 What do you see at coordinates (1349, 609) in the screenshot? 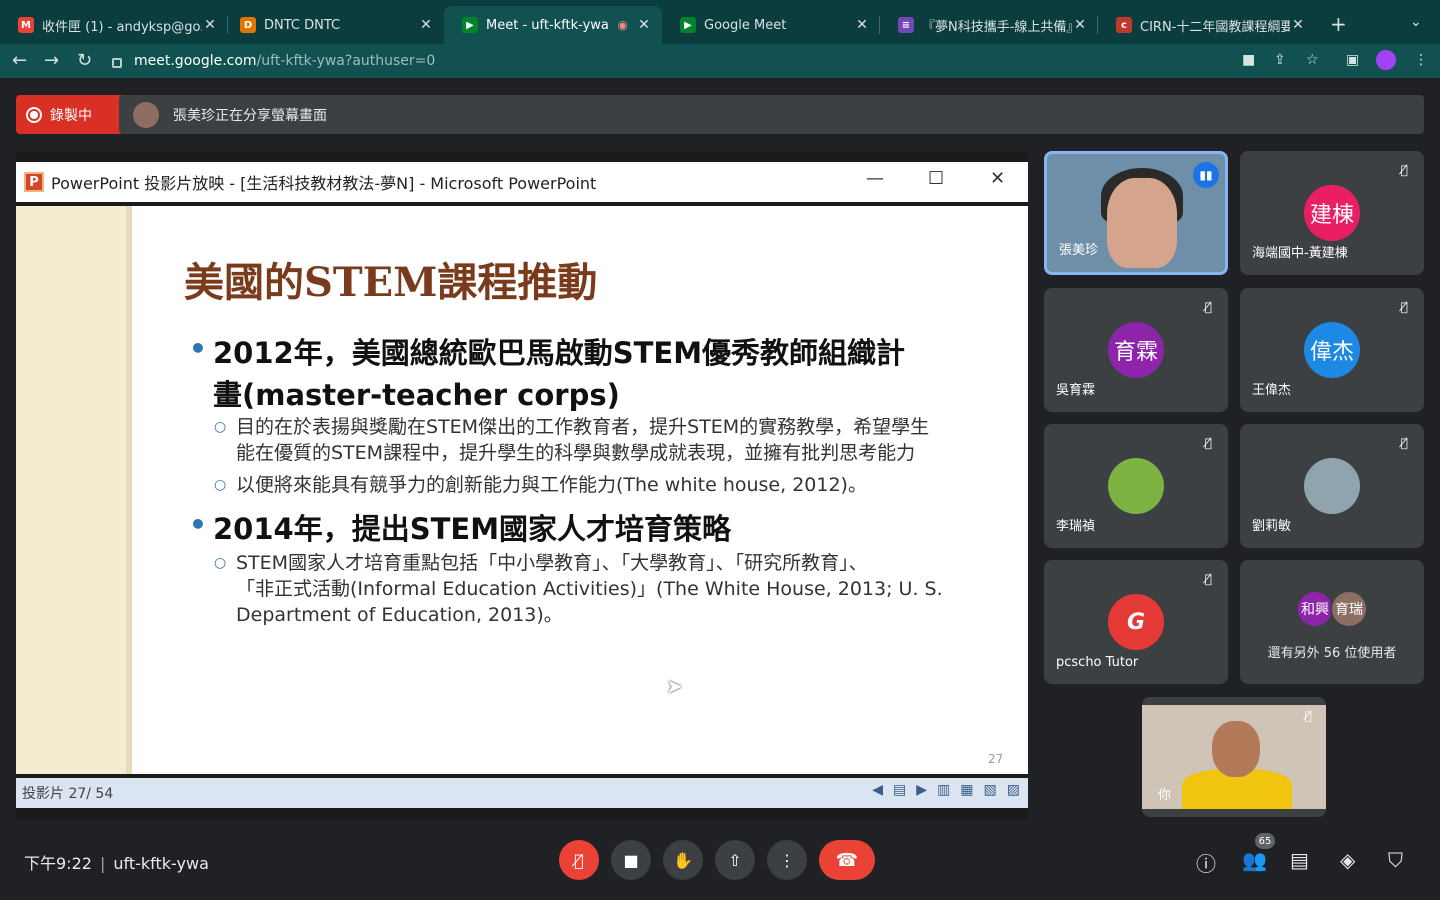
I see `avatar: 育瑞` at bounding box center [1349, 609].